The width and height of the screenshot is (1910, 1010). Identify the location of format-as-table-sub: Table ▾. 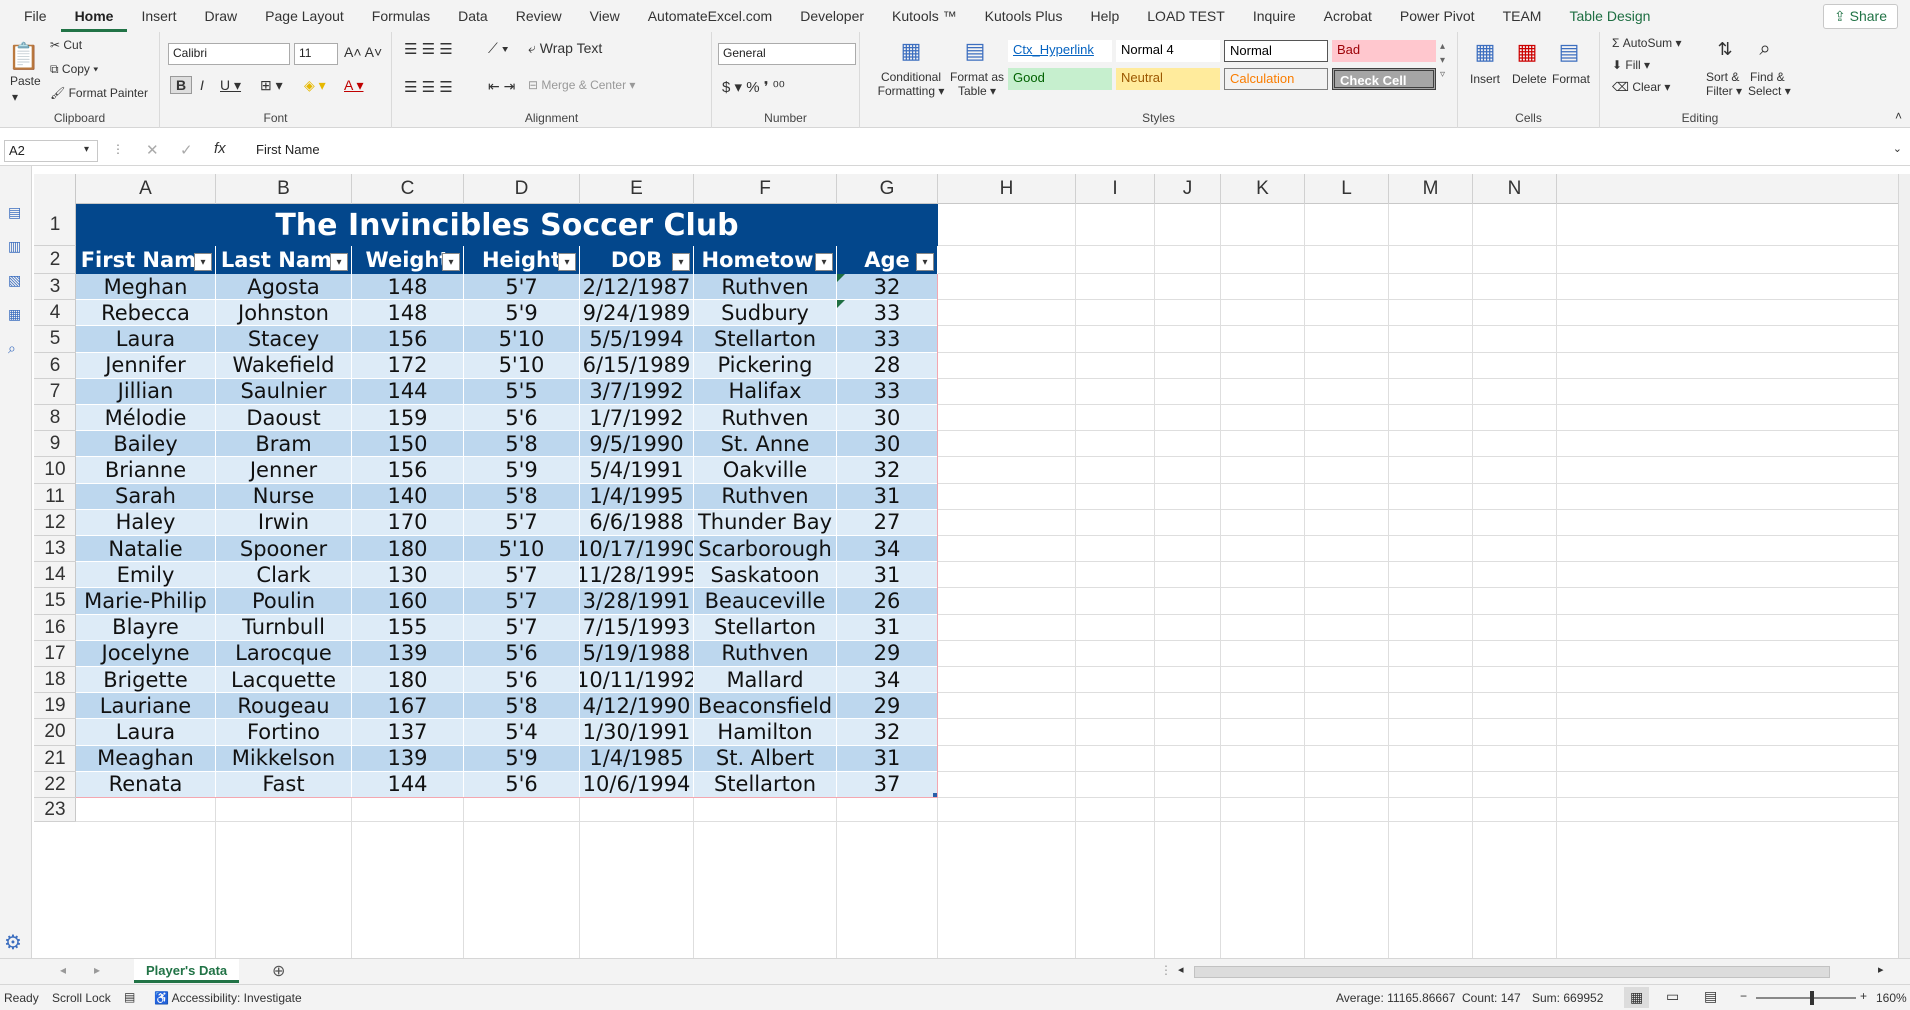
(977, 91).